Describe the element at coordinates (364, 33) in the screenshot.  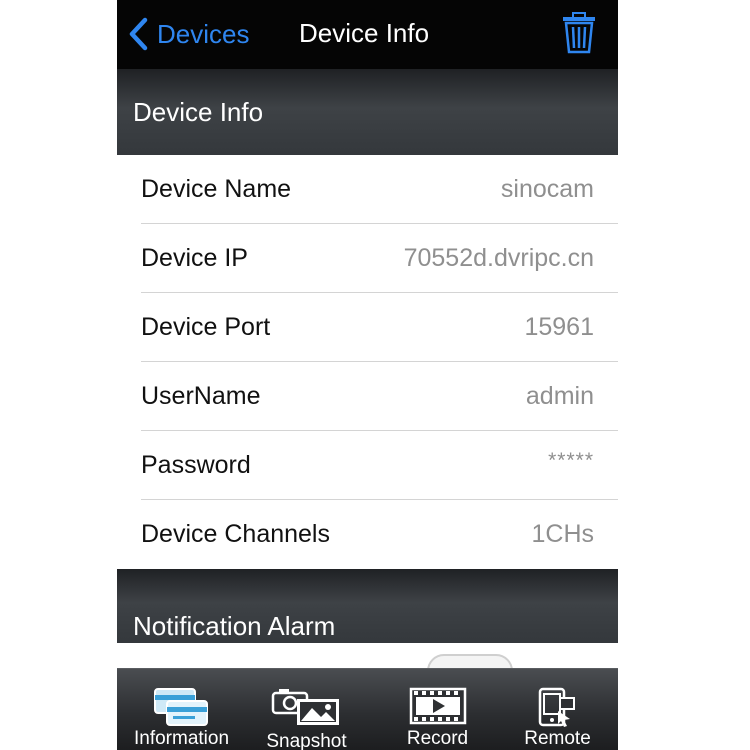
I see `page-title: Device Info` at that location.